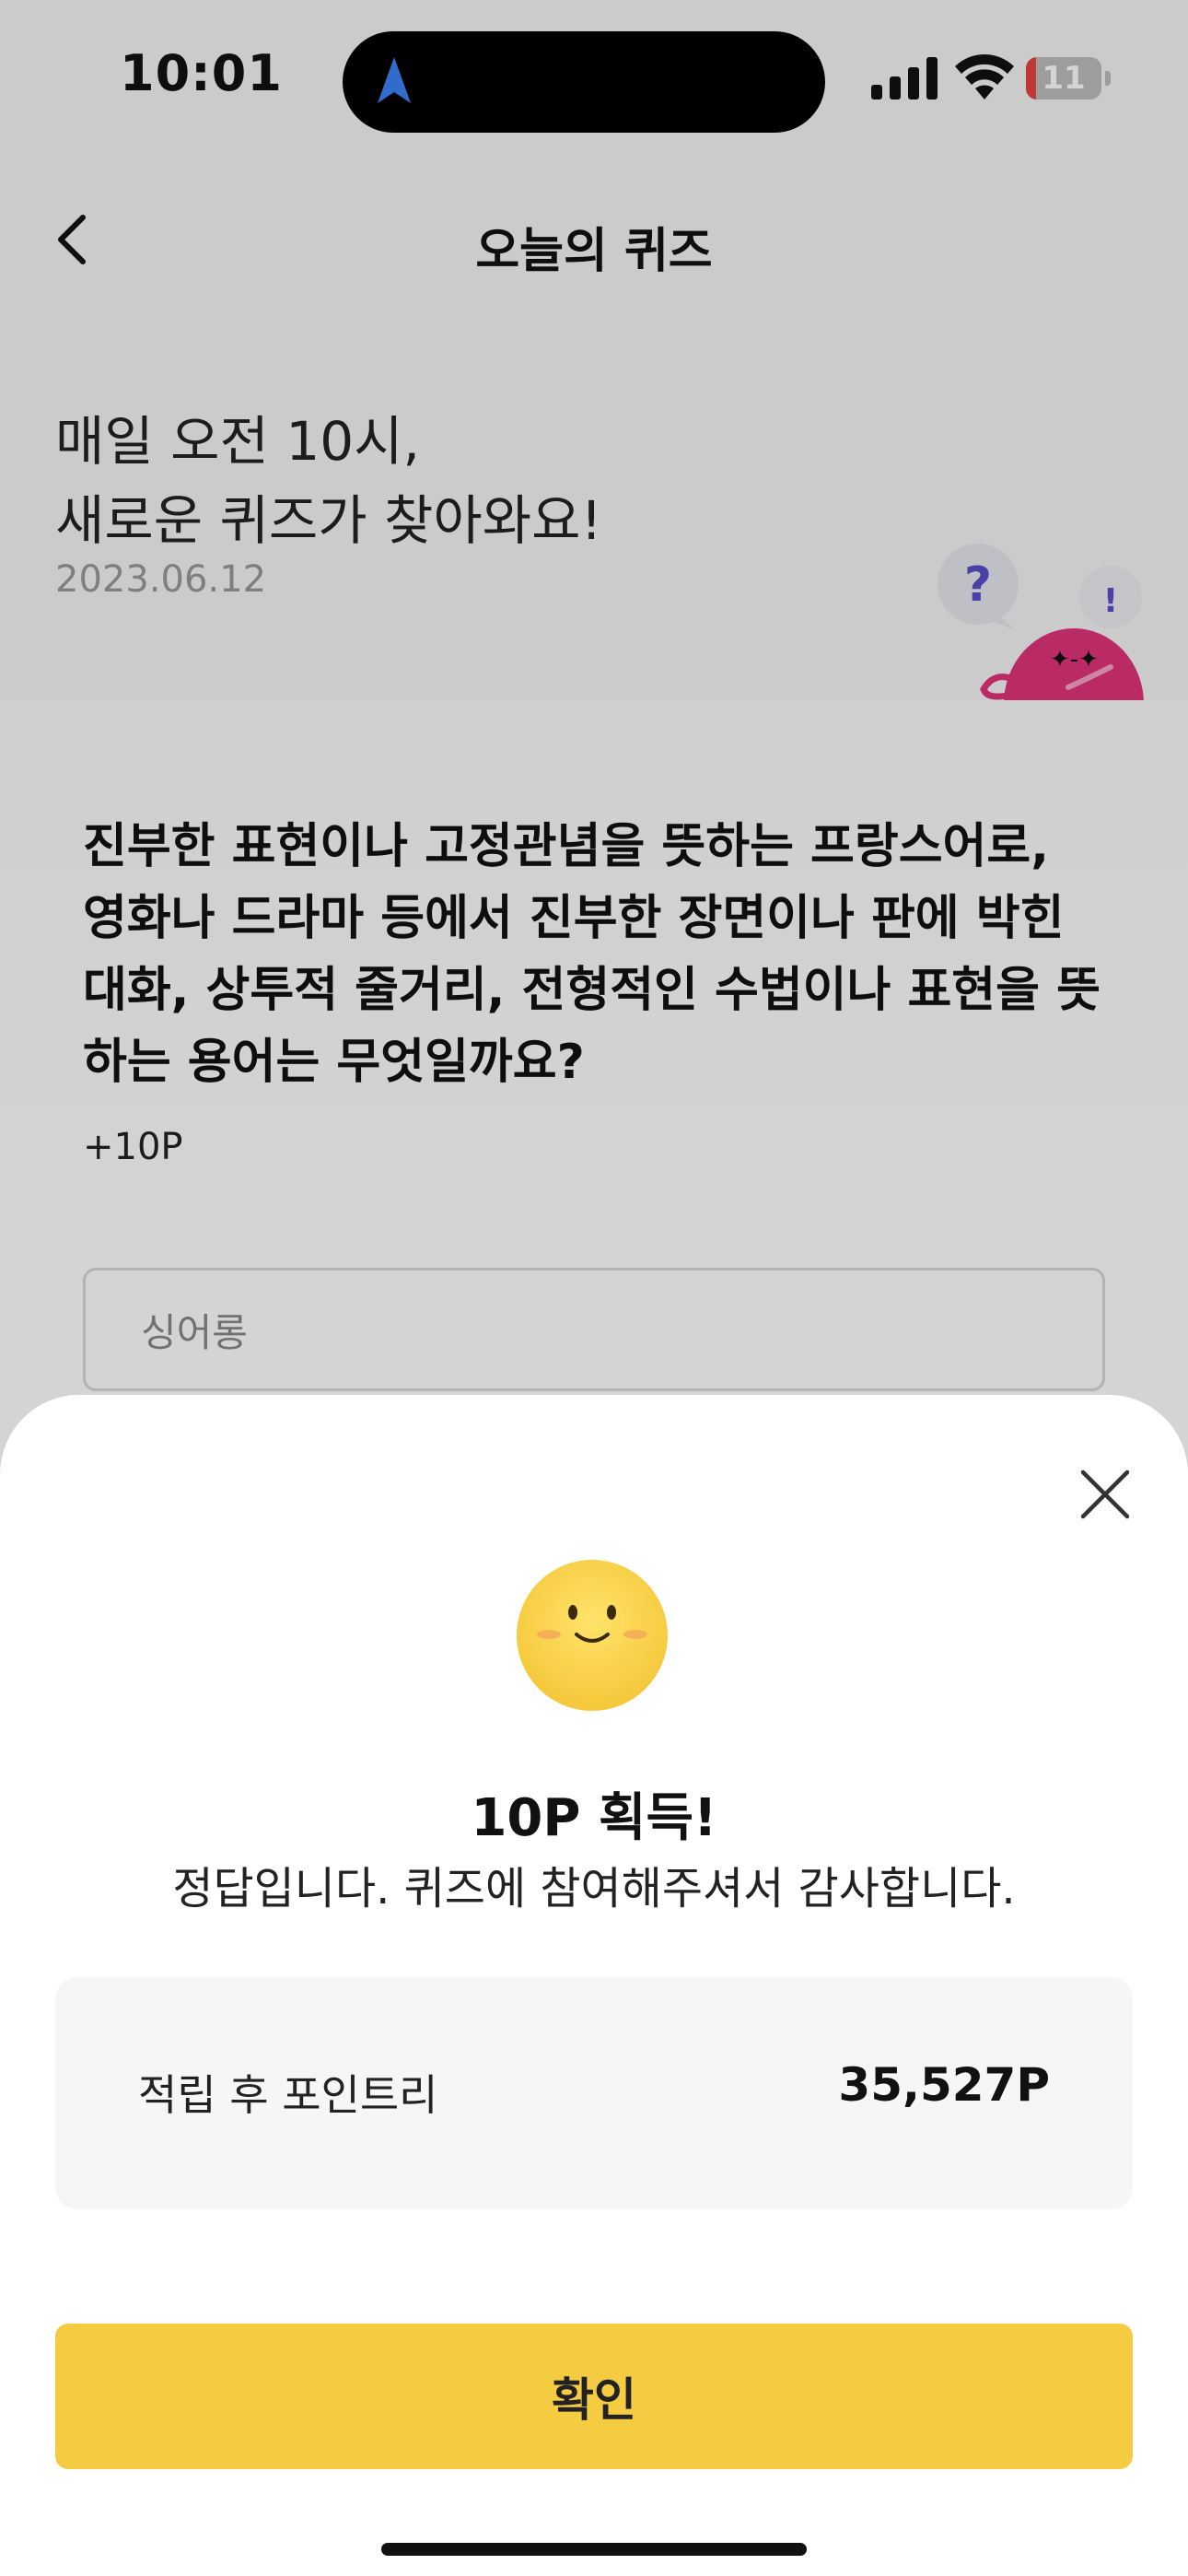  What do you see at coordinates (594, 1888) in the screenshot?
I see `reward-message: 정답입니다. 퀴즈에 참여해주셔서 감사합니다.` at bounding box center [594, 1888].